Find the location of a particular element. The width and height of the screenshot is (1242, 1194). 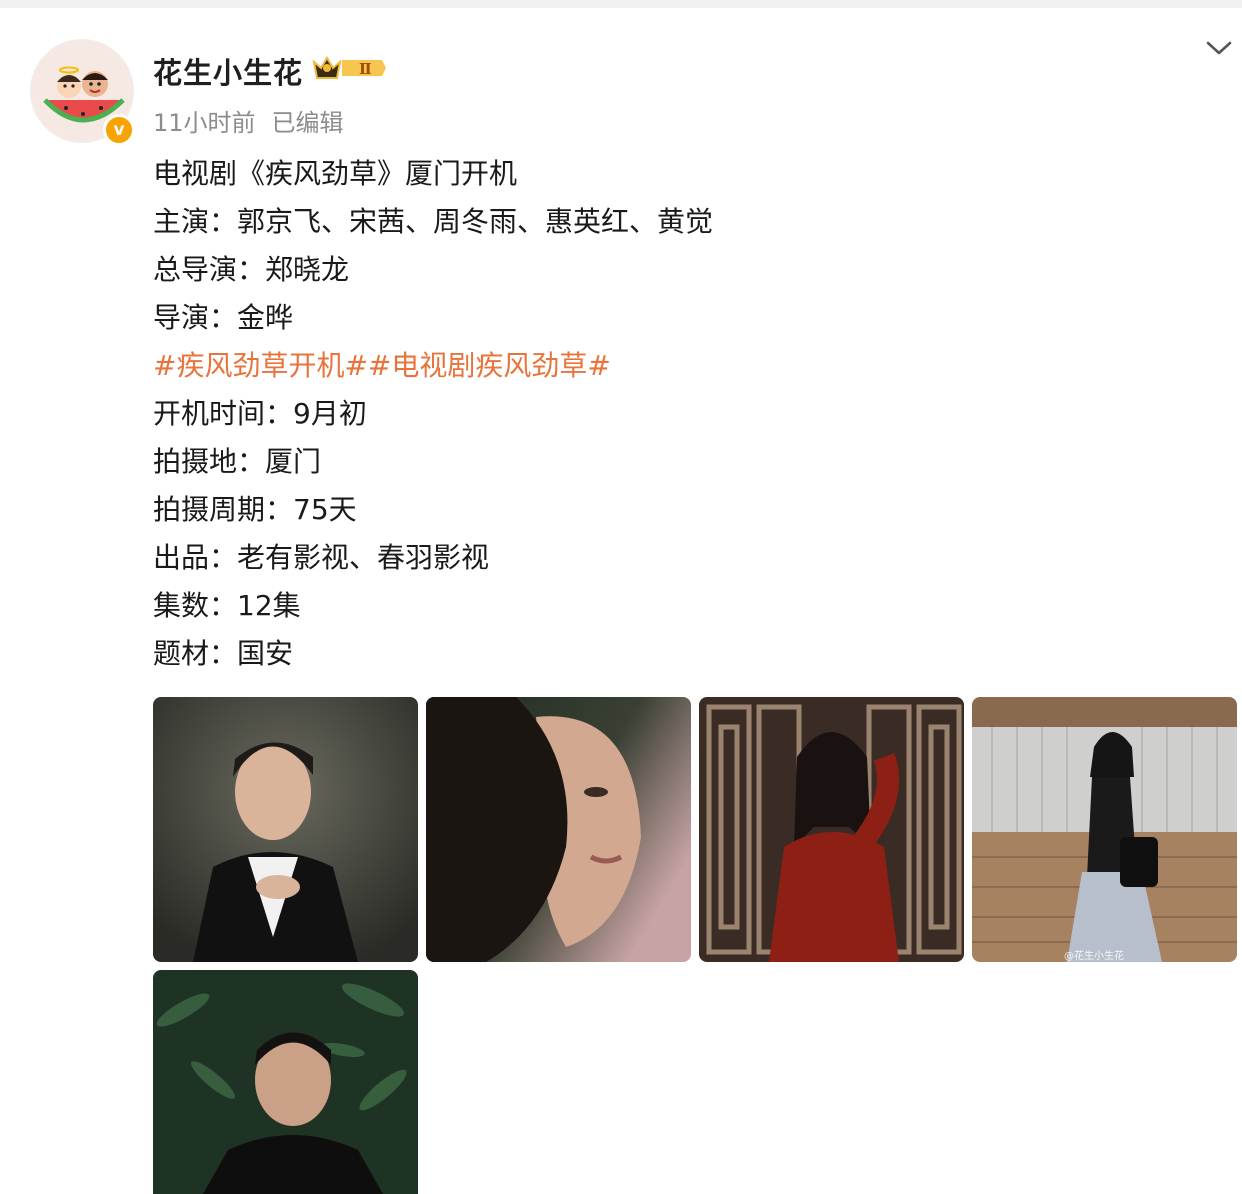

level-text: Ⅱ is located at coordinates (365, 69).